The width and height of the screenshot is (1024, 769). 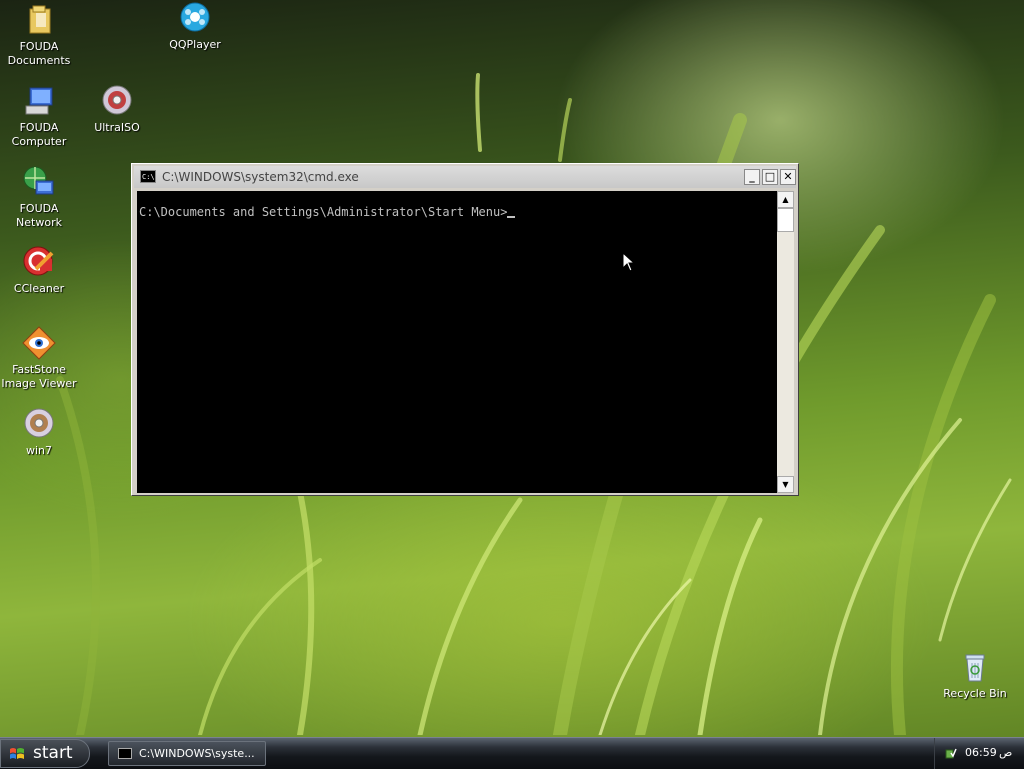 I want to click on start-label: start, so click(x=53, y=753).